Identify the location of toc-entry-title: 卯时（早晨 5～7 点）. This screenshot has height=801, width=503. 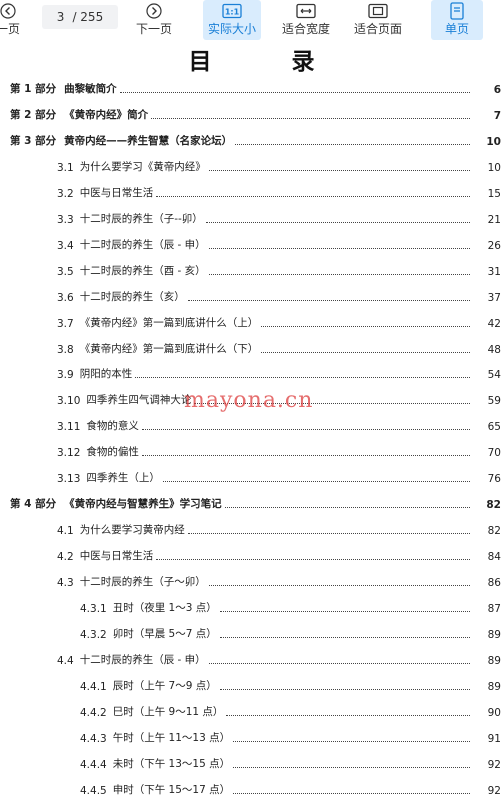
(164, 633).